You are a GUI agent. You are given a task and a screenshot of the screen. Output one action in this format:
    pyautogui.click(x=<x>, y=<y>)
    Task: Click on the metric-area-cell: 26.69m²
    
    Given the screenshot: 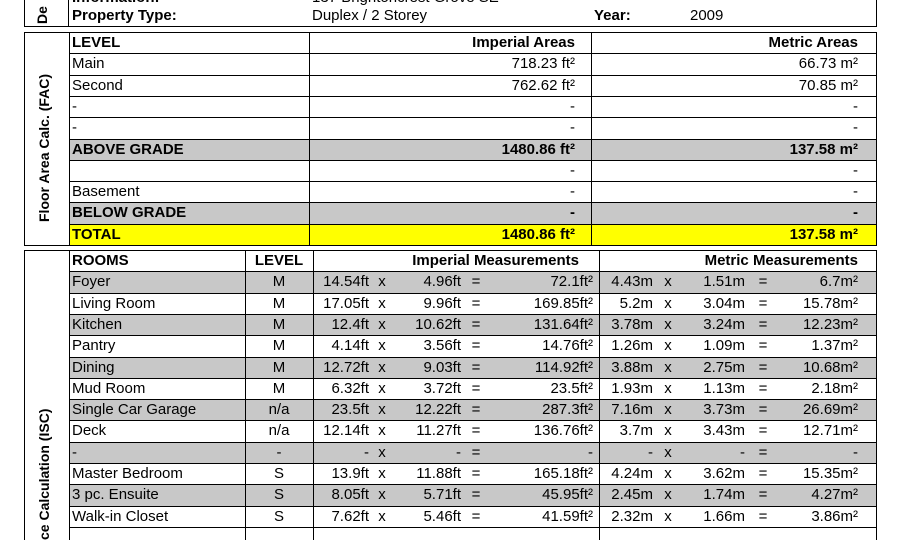 What is the action you would take?
    pyautogui.click(x=830, y=410)
    